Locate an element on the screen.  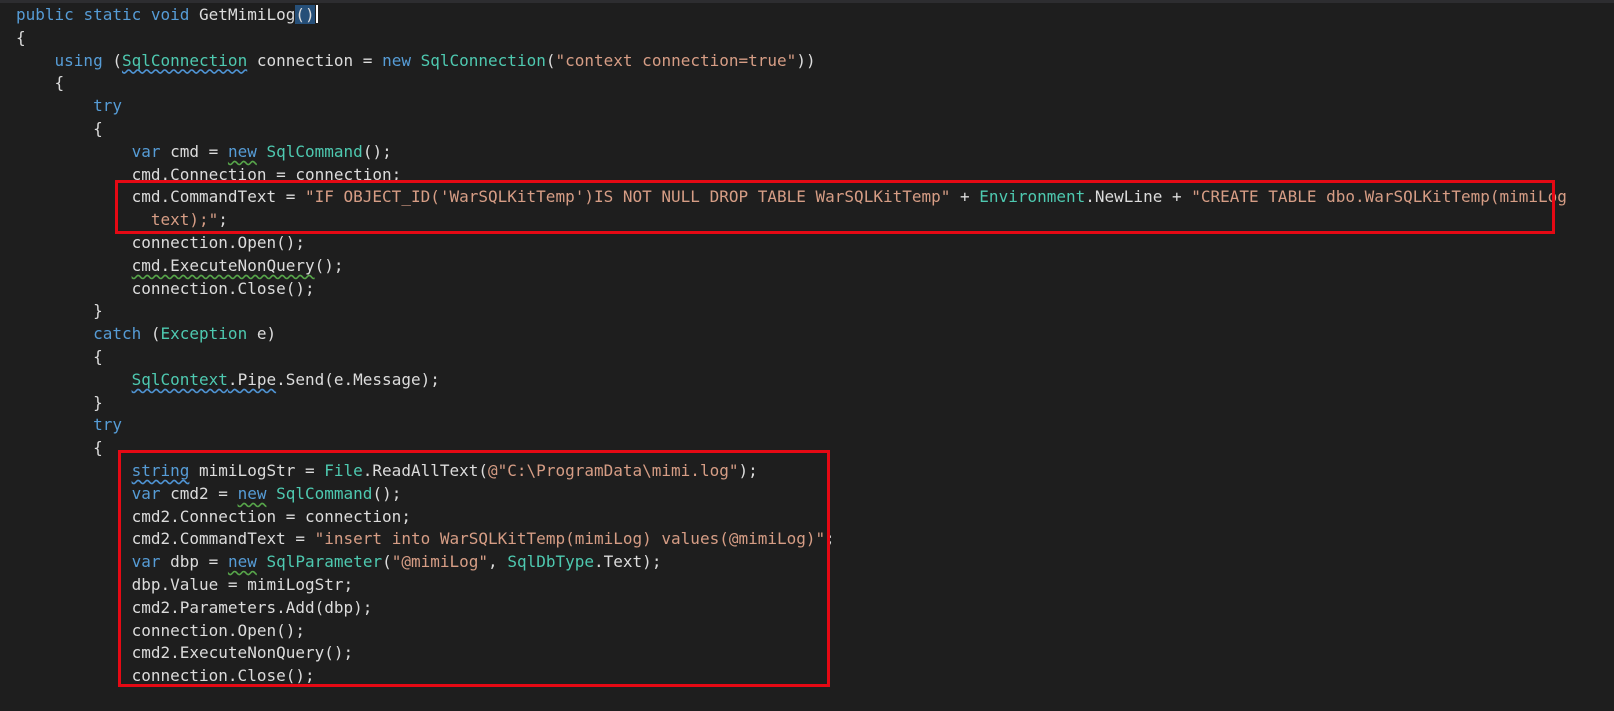
code-line: text);"; is located at coordinates (791, 220).